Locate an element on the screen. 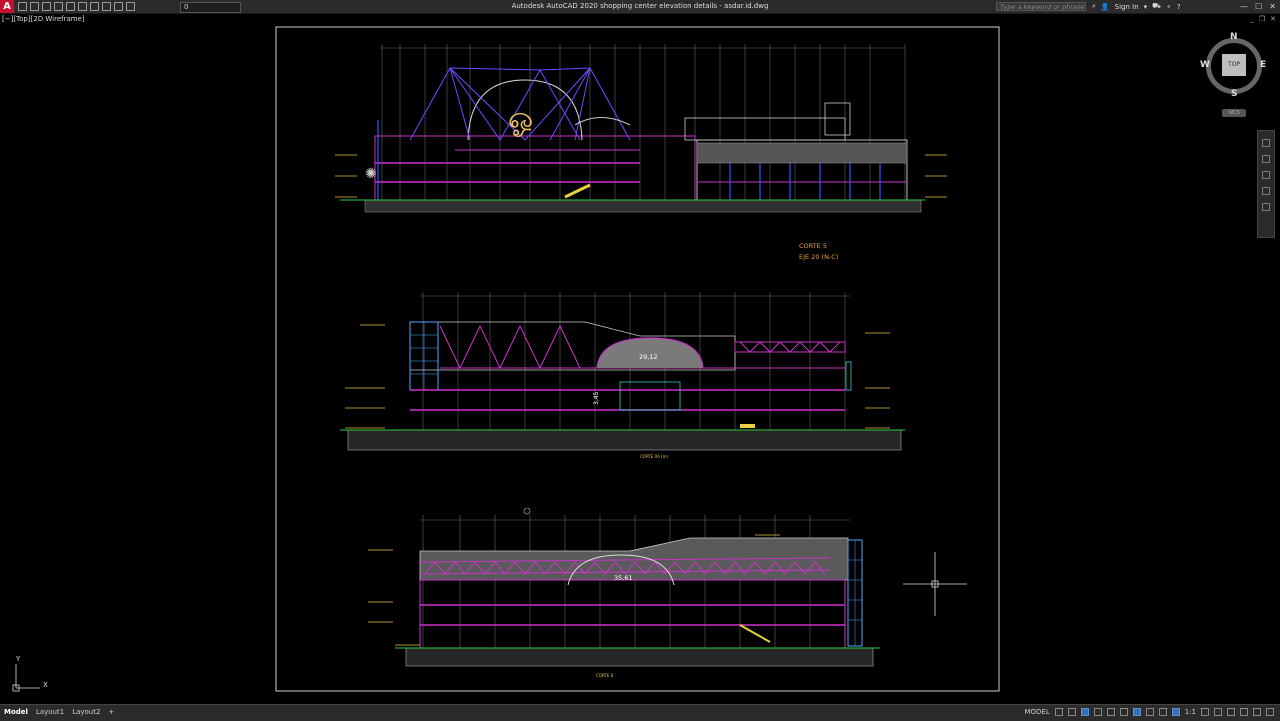  ucs-x-label: X is located at coordinates (45, 685).